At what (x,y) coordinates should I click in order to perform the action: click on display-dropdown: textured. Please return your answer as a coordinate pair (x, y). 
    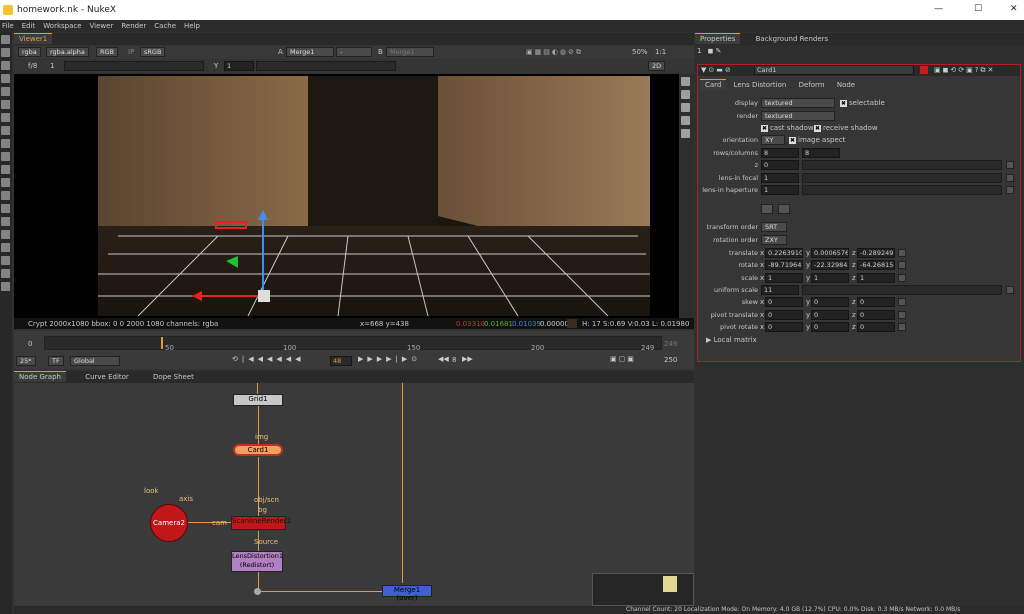
    Looking at the image, I should click on (798, 103).